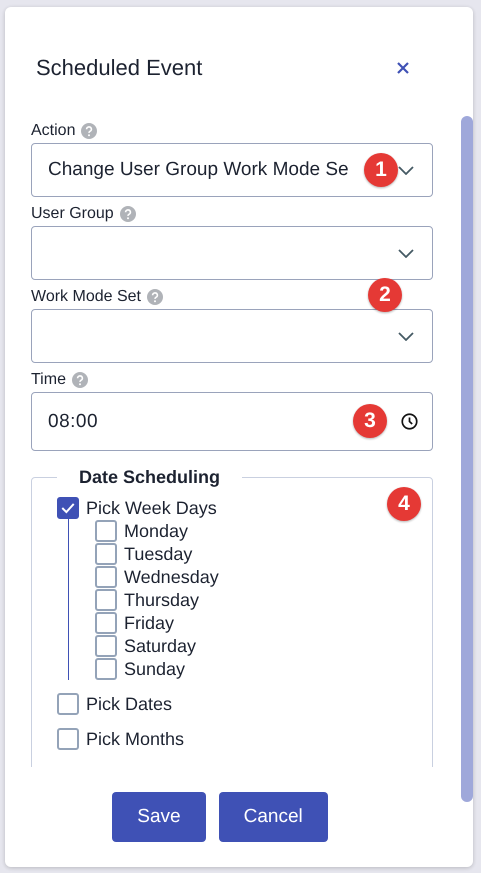 The height and width of the screenshot is (873, 481). Describe the element at coordinates (370, 421) in the screenshot. I see `annotation-badge: 3` at that location.